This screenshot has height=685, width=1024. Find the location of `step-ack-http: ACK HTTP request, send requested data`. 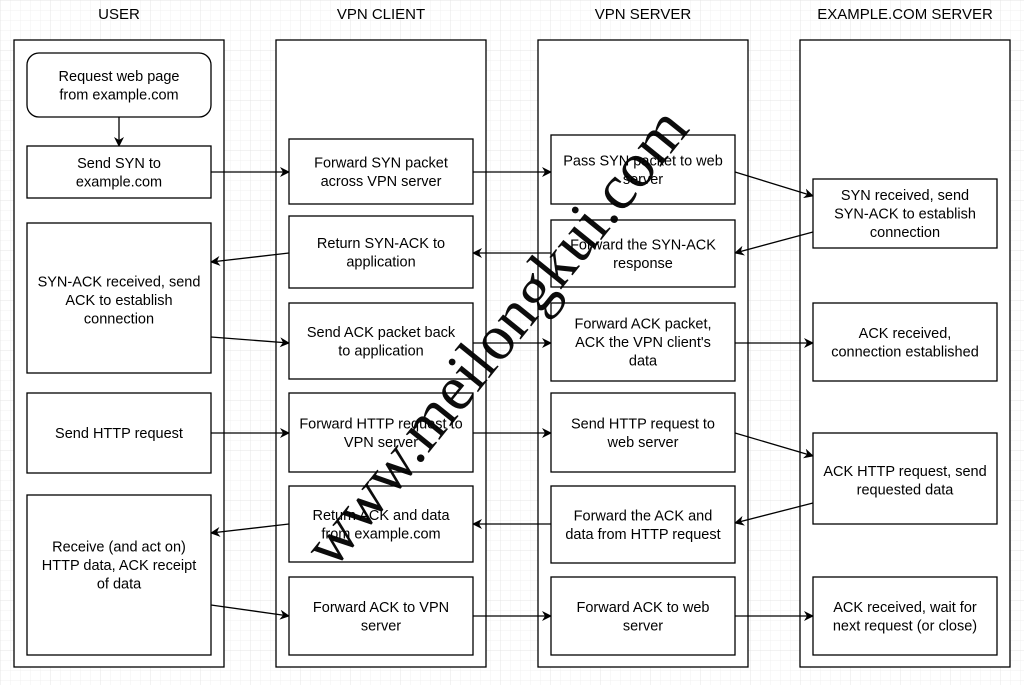

step-ack-http: ACK HTTP request, send requested data is located at coordinates (905, 478).